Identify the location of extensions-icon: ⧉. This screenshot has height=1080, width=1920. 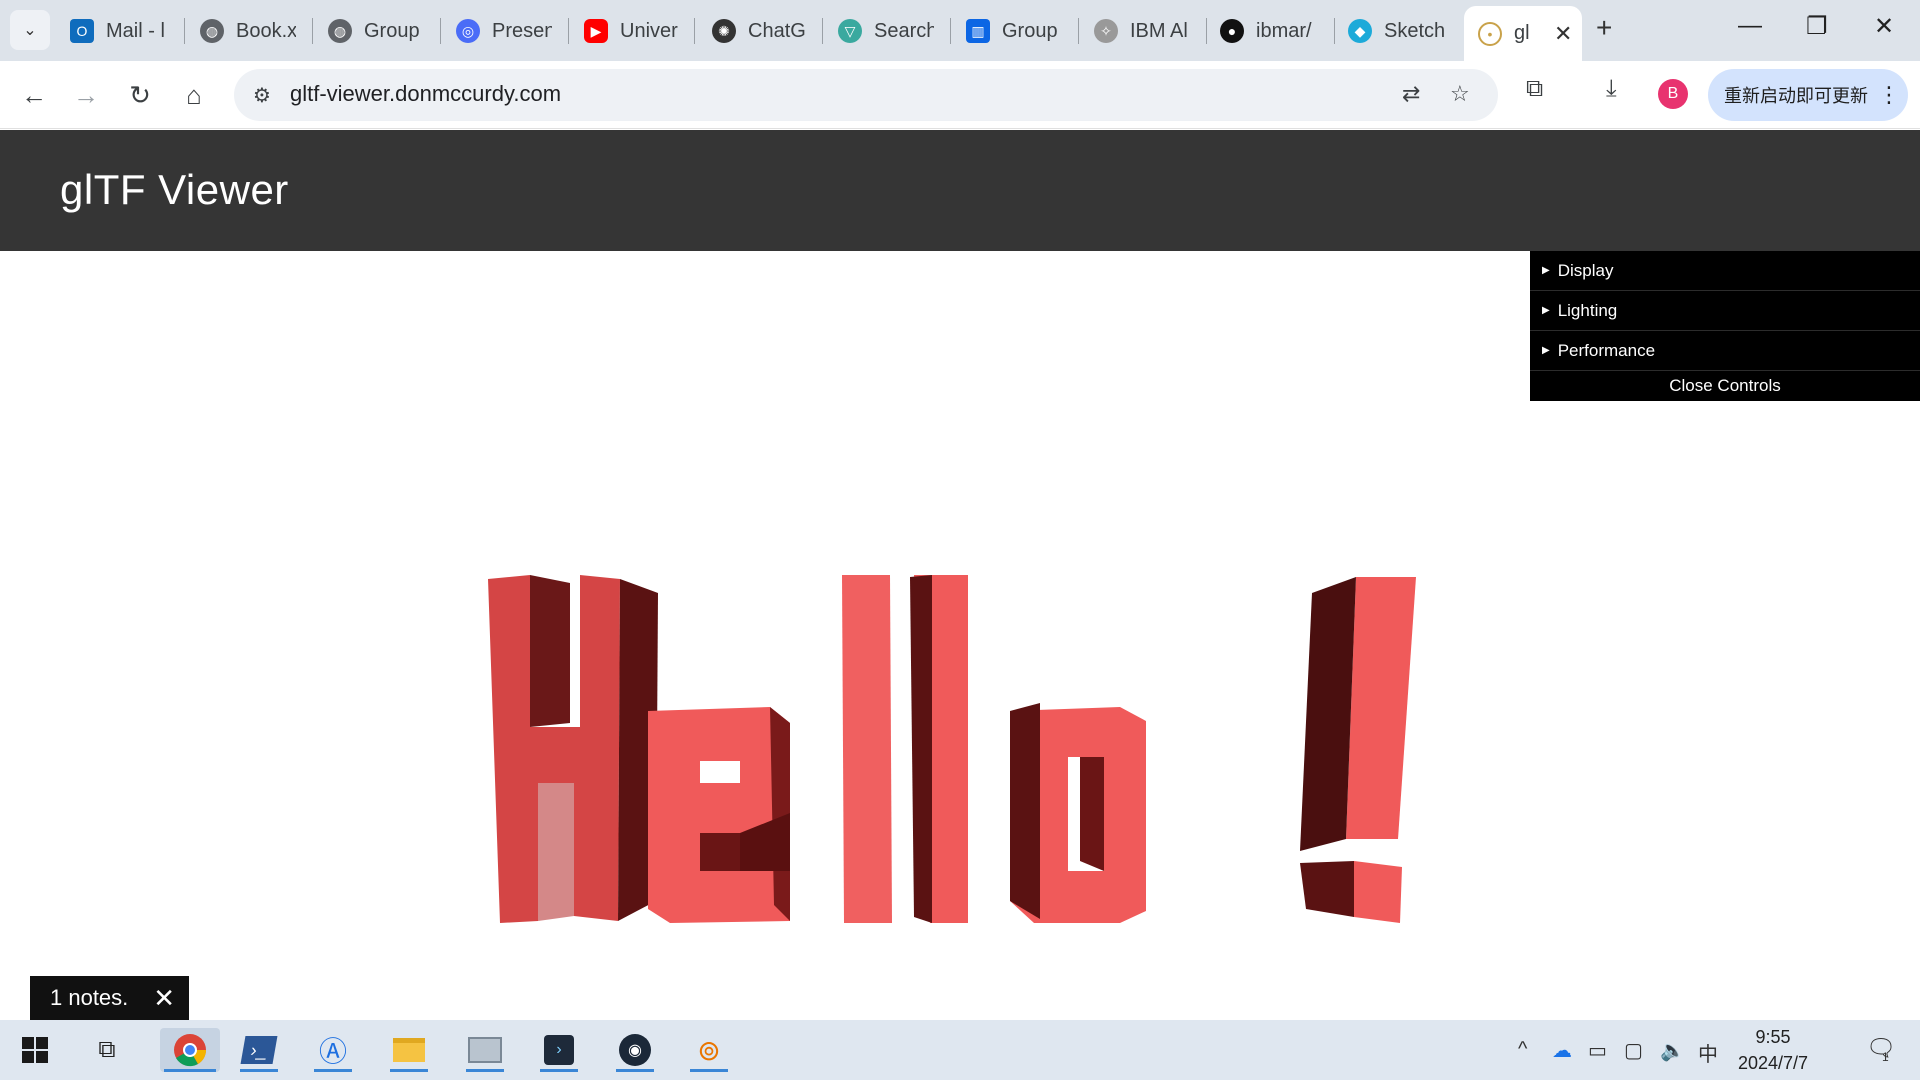
(1534, 89).